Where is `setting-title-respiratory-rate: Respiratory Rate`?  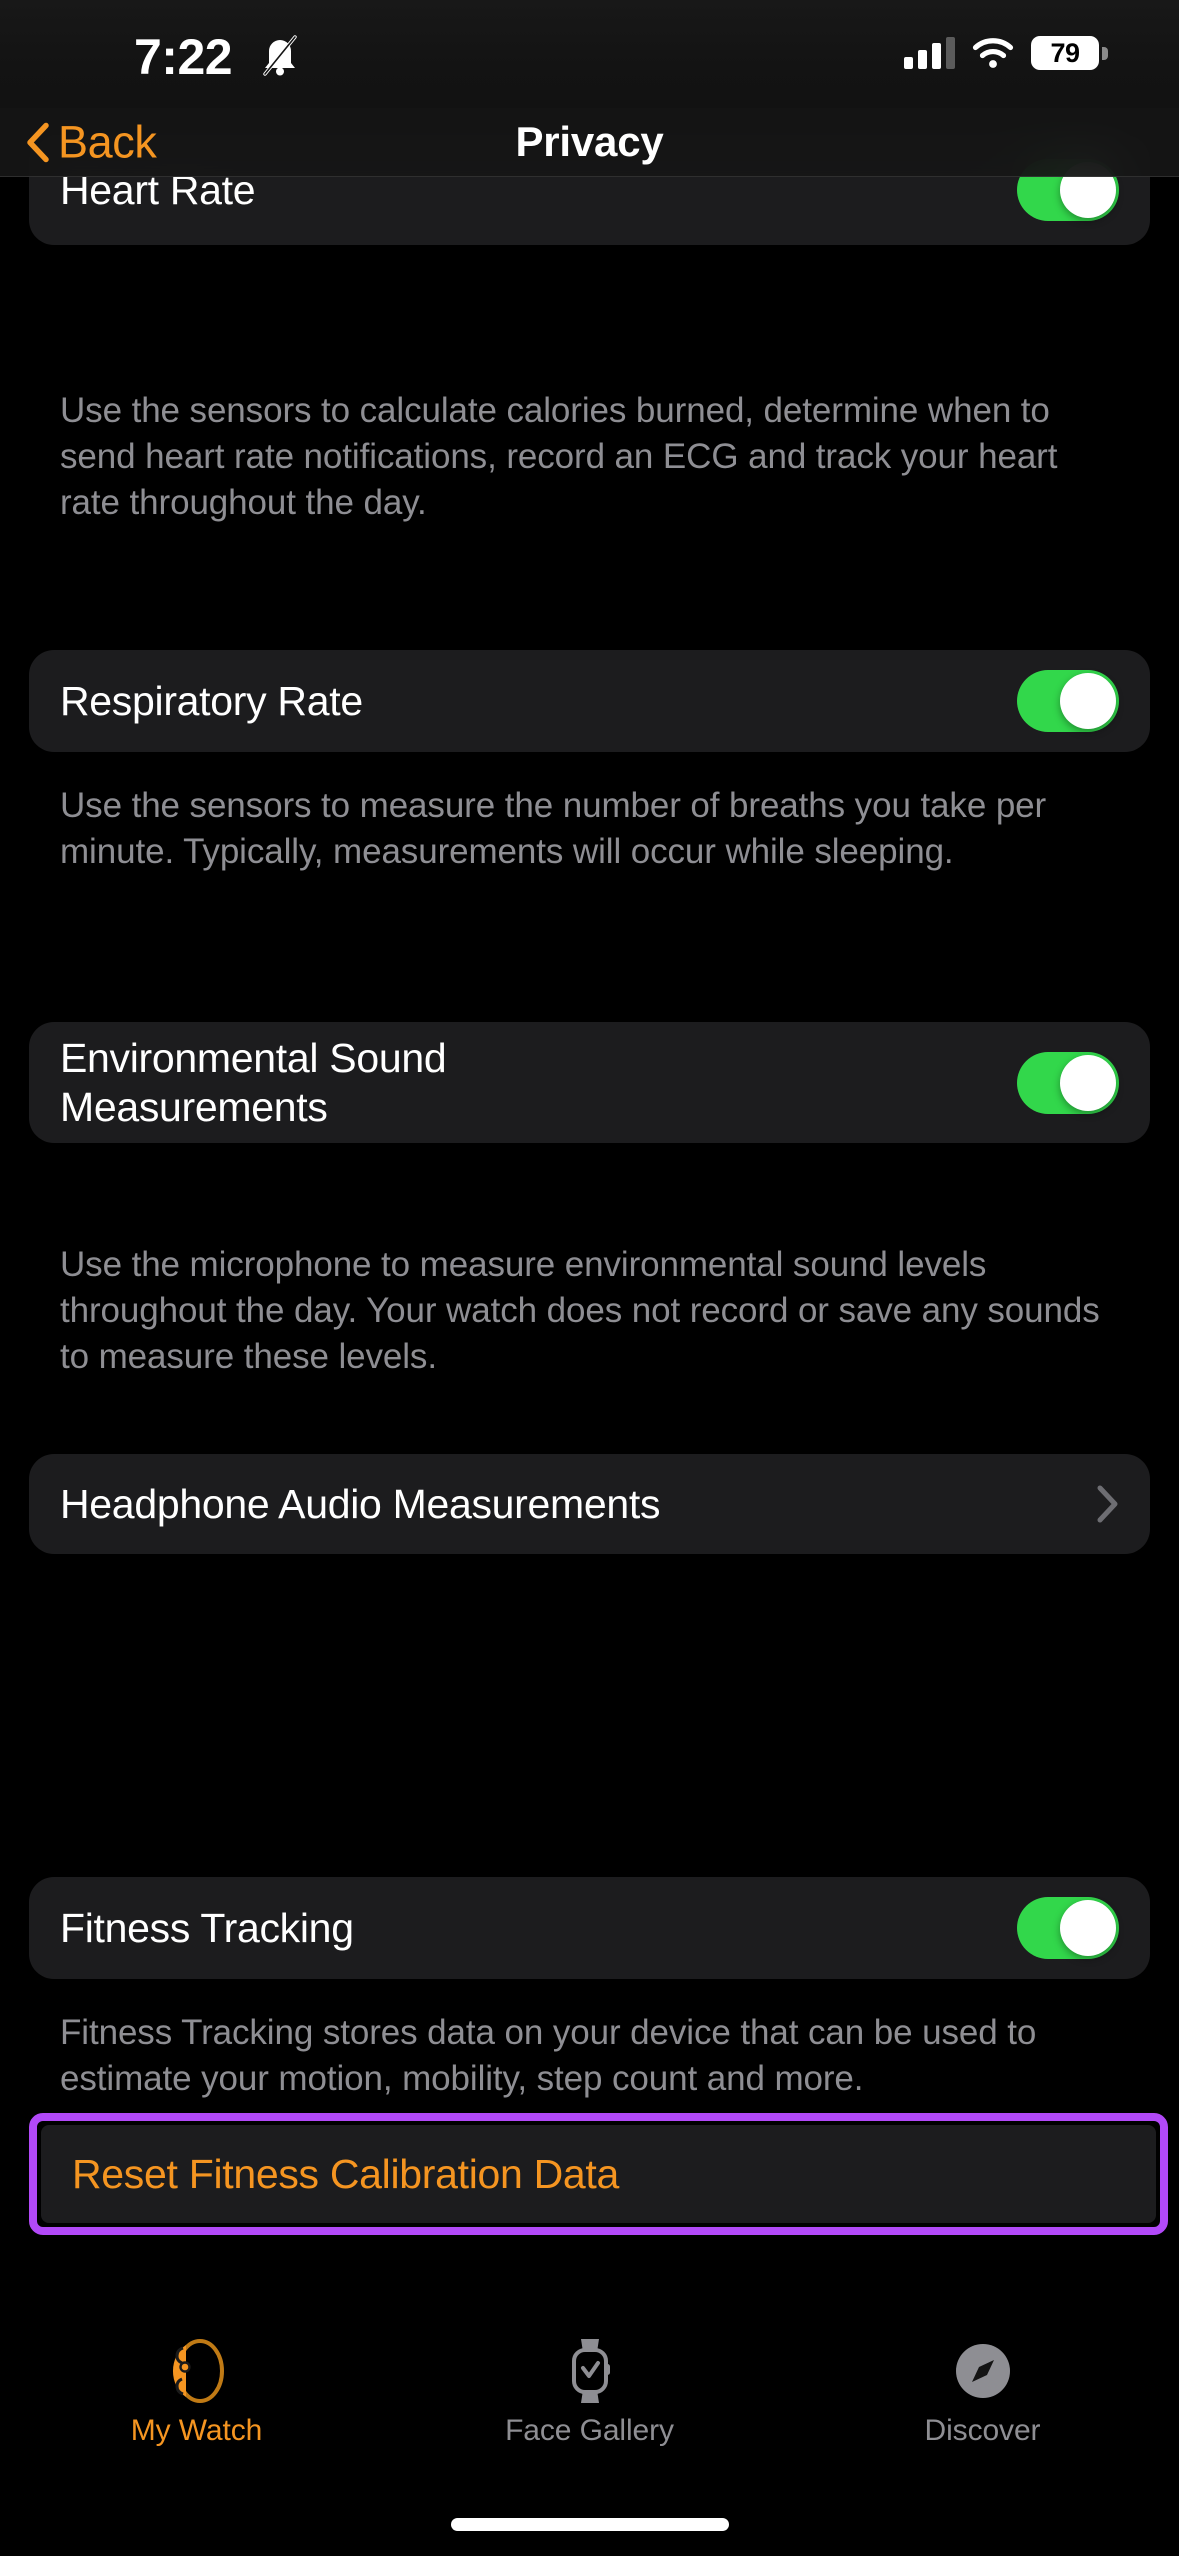
setting-title-respiratory-rate: Respiratory Rate is located at coordinates (211, 700).